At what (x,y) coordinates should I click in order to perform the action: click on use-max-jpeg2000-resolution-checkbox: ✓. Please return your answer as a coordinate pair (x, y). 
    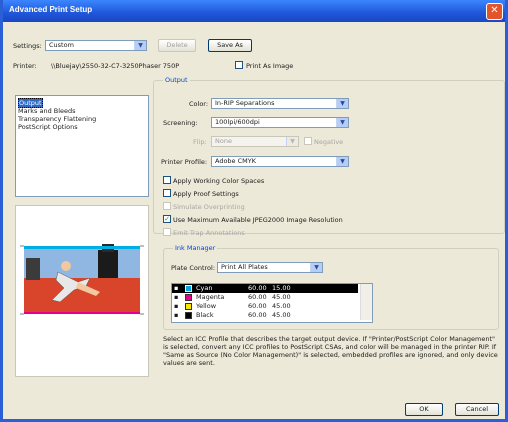
    Looking at the image, I should click on (167, 219).